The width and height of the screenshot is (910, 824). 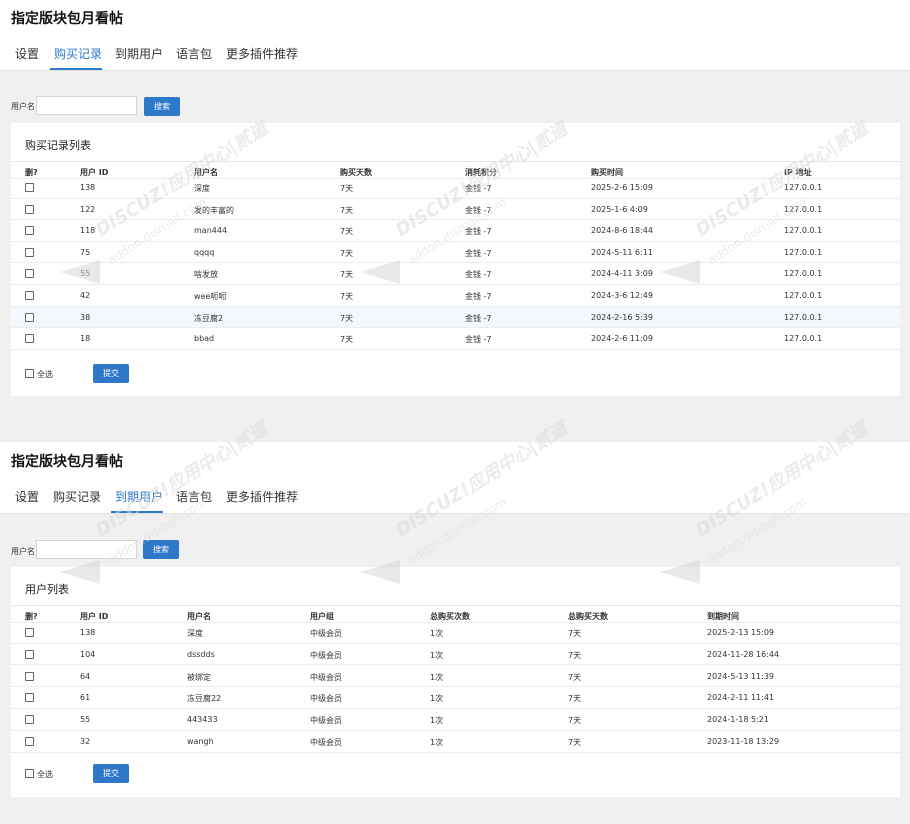 What do you see at coordinates (455, 35) in the screenshot?
I see `header-area: 指定版块包月看帖 设置 购买记录 到期用户 语言包 更多插件推荐` at bounding box center [455, 35].